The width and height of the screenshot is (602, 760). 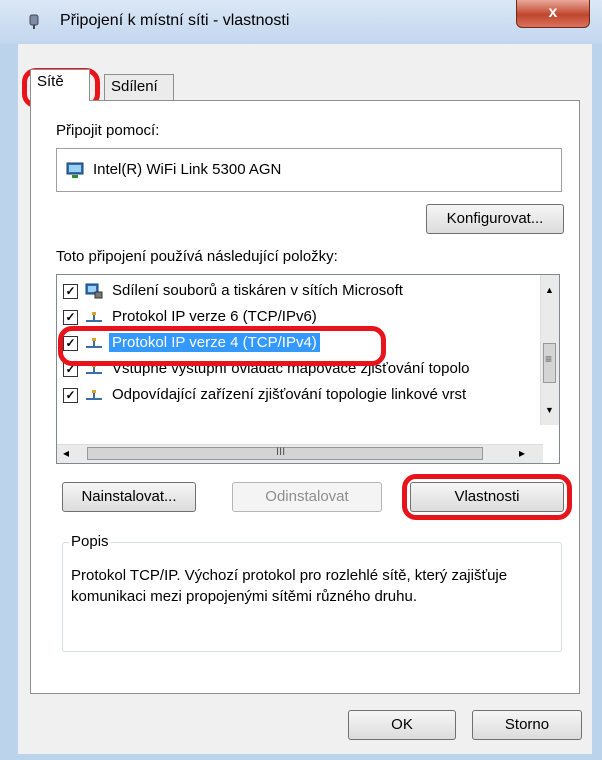 I want to click on connect-using-label: Připojit pomocí:, so click(x=108, y=130).